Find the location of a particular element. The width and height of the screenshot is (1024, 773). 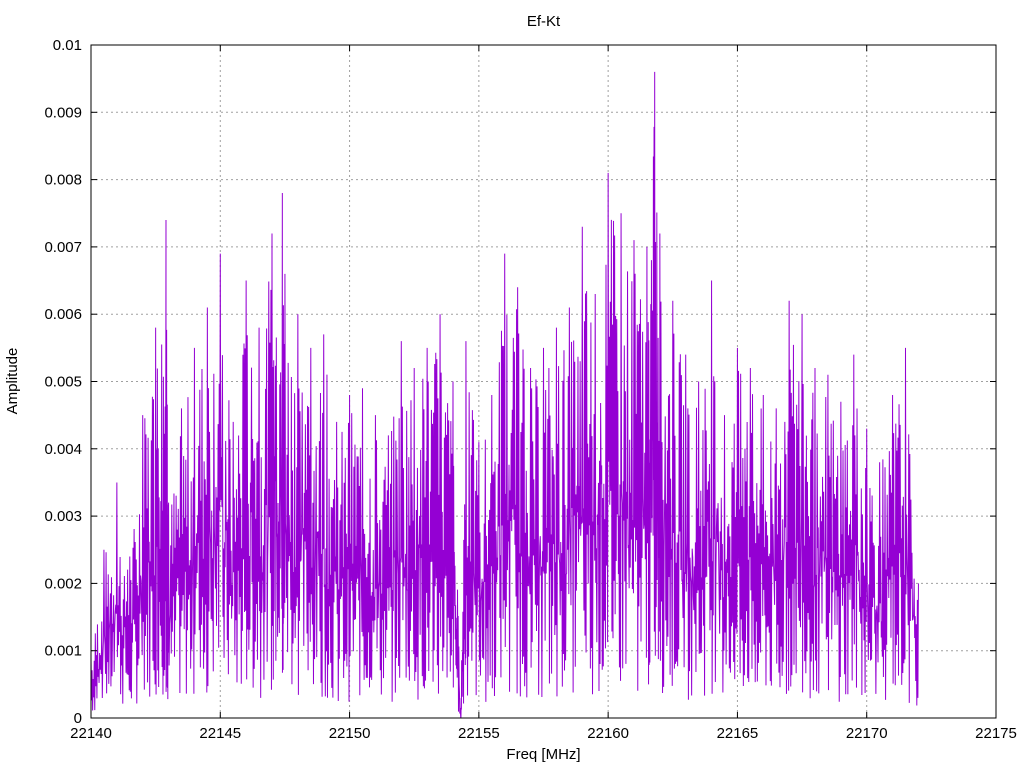

y-tick-label: 0.003 is located at coordinates (63, 516).